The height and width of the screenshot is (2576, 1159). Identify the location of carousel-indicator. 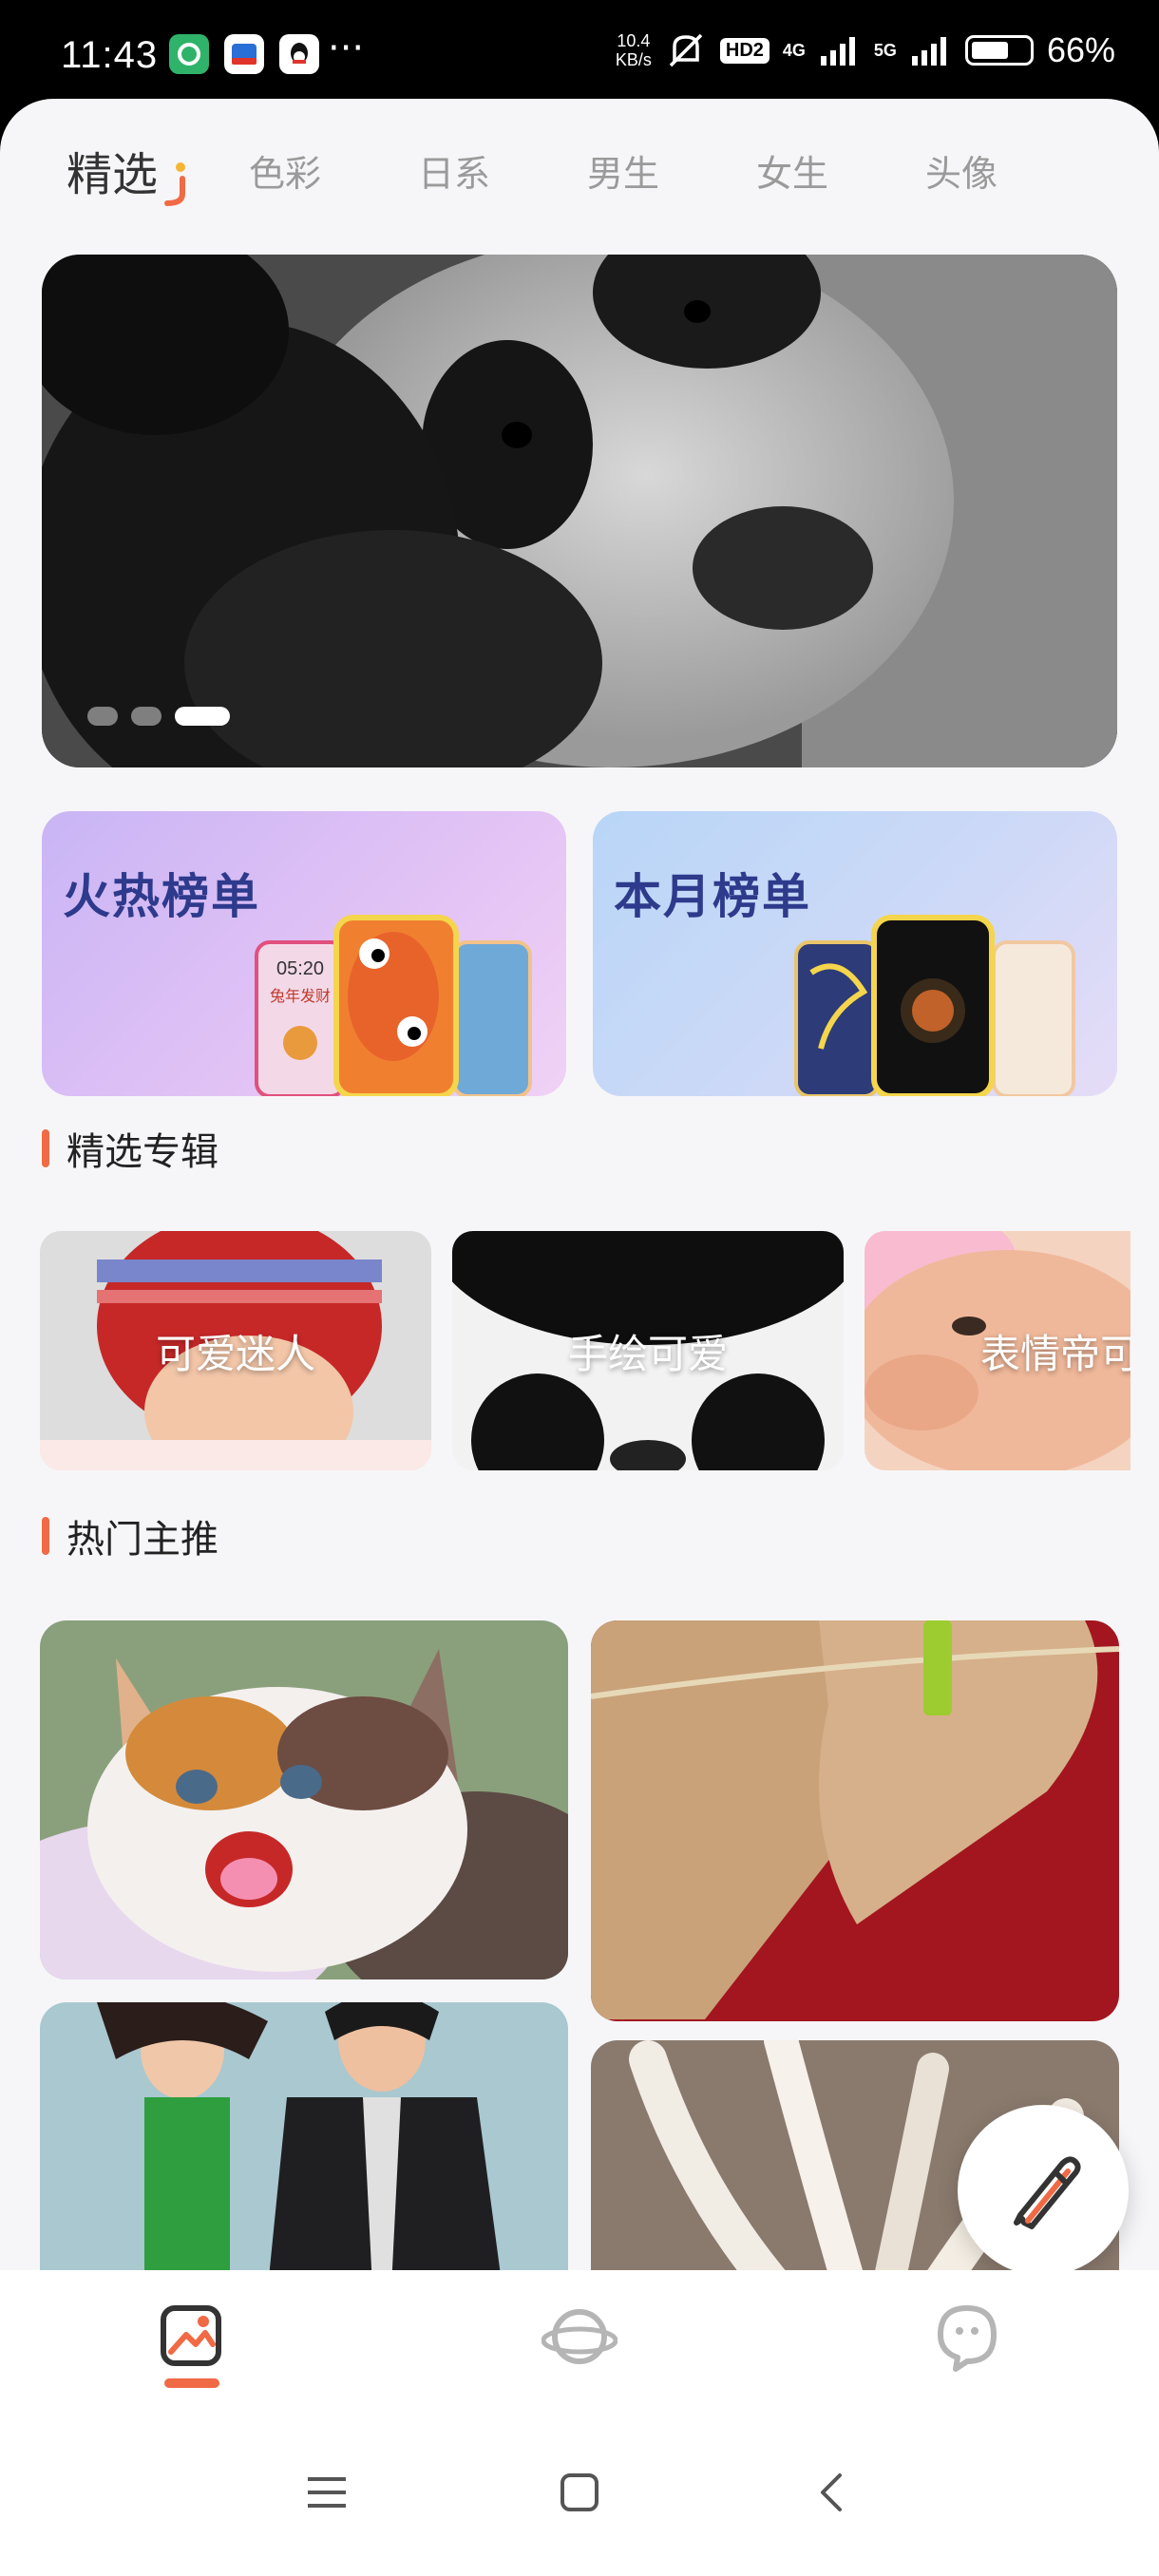
(158, 716).